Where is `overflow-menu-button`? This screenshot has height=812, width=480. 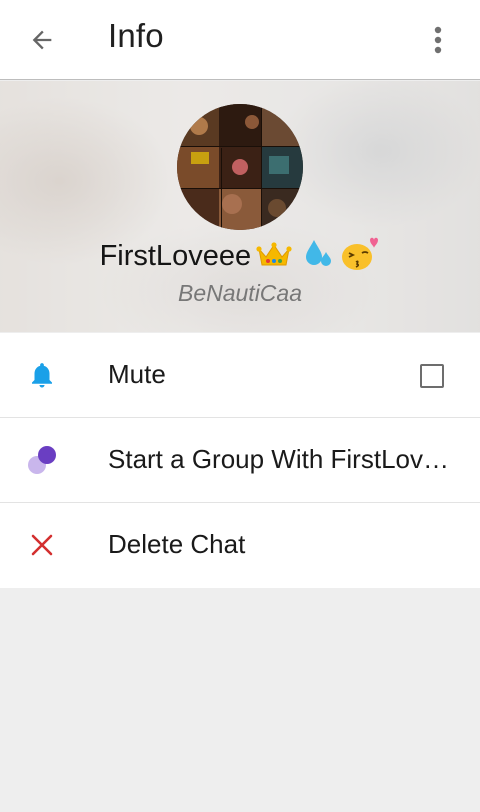
overflow-menu-button is located at coordinates (438, 40).